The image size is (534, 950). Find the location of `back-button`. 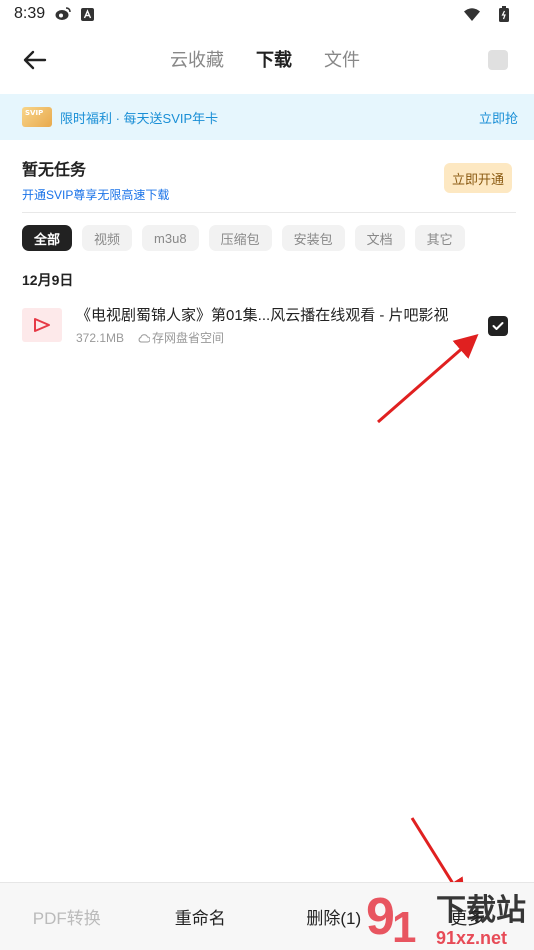

back-button is located at coordinates (35, 60).